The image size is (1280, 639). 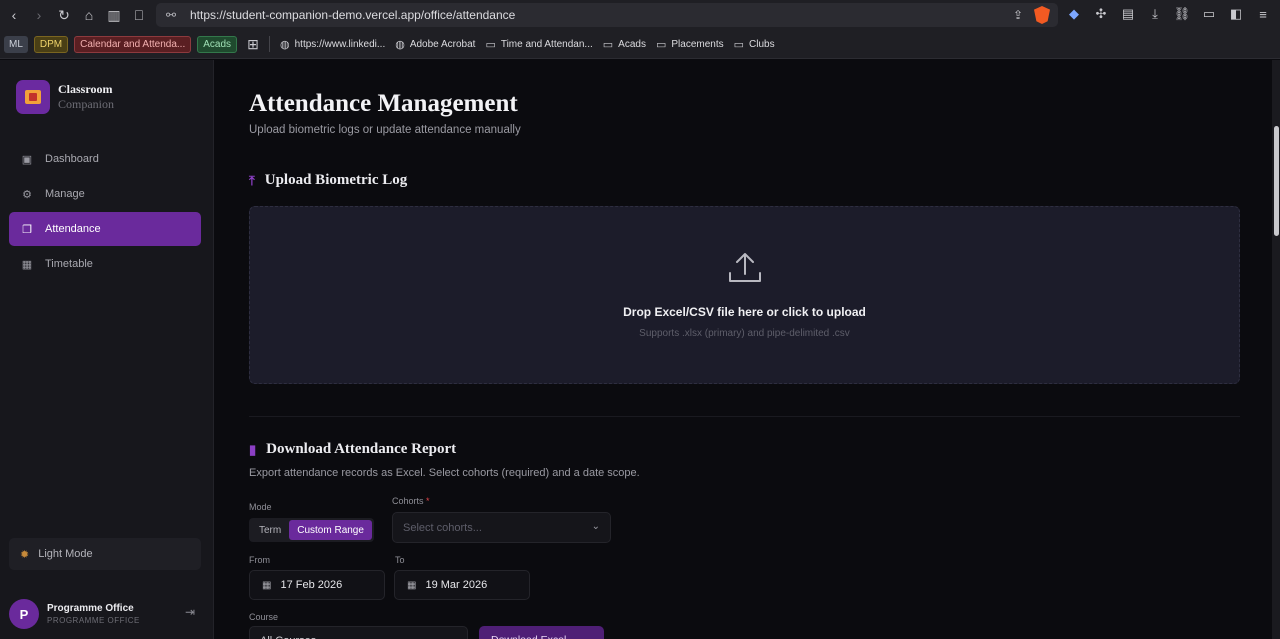 What do you see at coordinates (85, 89) in the screenshot?
I see `brand-title: Classroom` at bounding box center [85, 89].